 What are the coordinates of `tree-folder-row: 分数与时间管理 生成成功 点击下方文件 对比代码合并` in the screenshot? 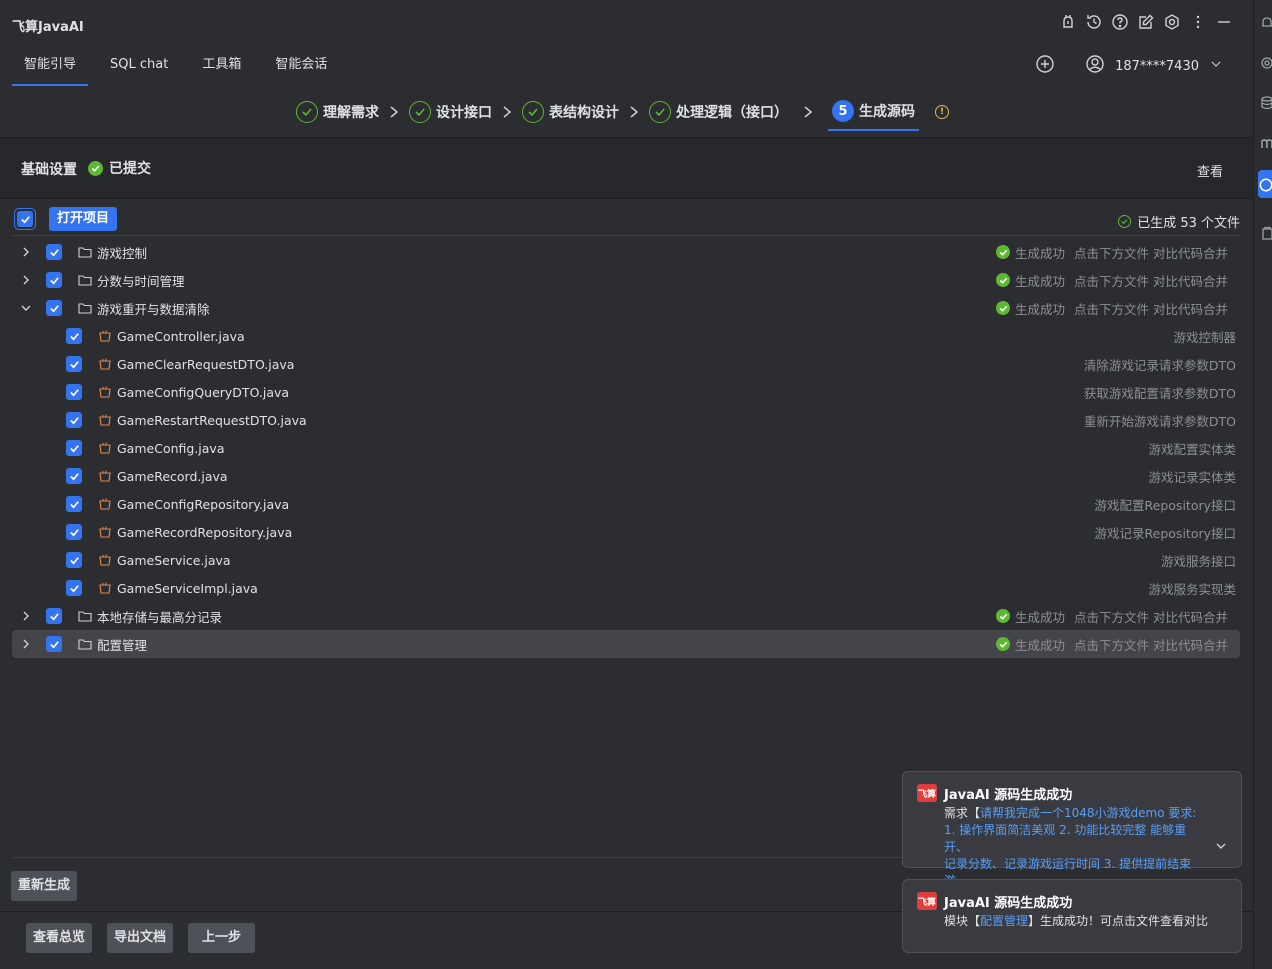 It's located at (626, 280).